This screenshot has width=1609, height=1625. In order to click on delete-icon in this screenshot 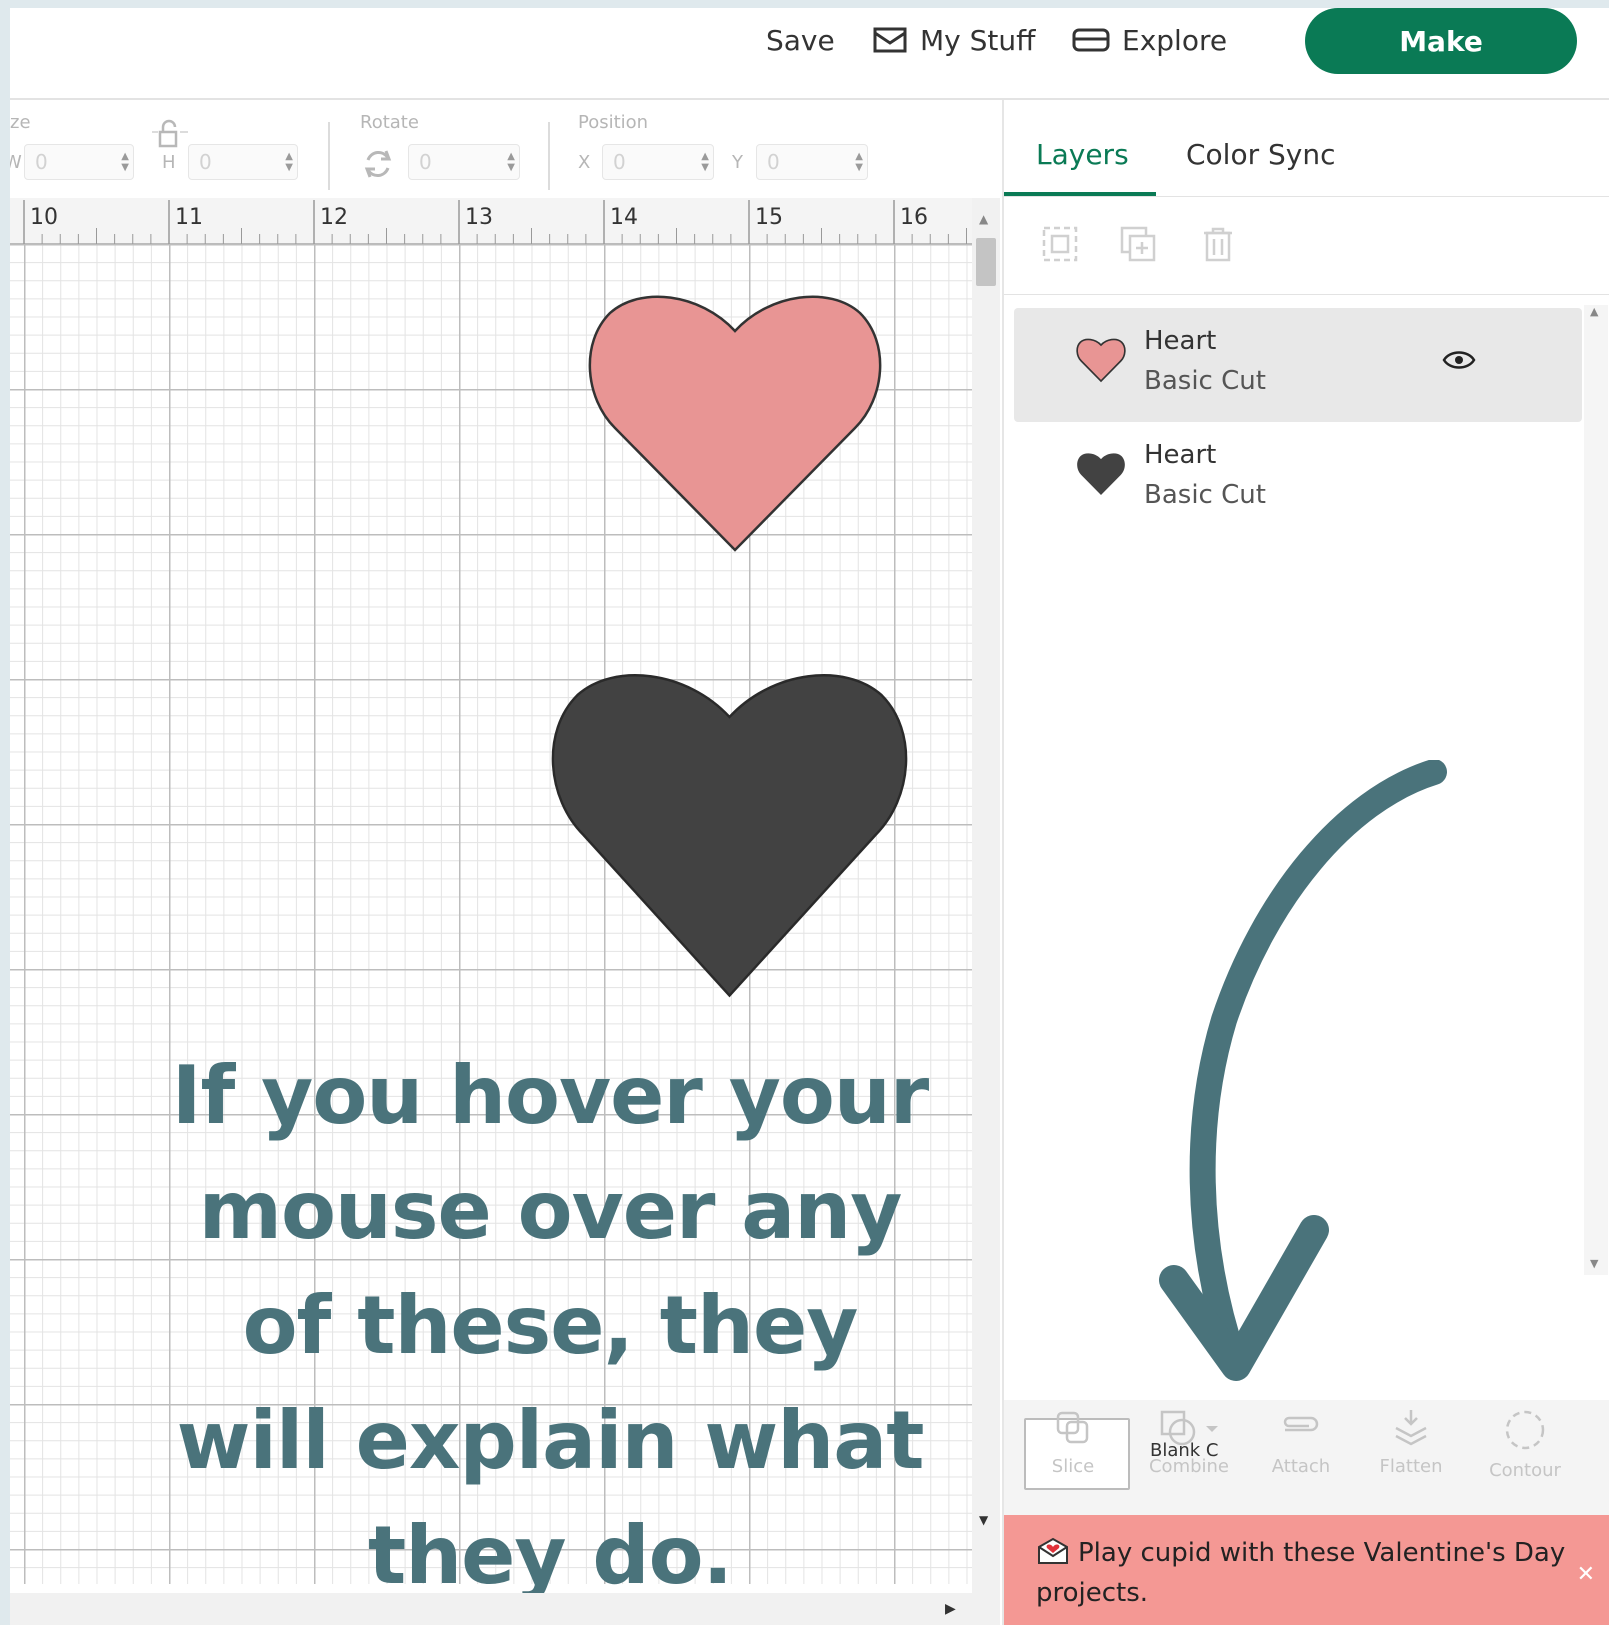, I will do `click(1218, 244)`.